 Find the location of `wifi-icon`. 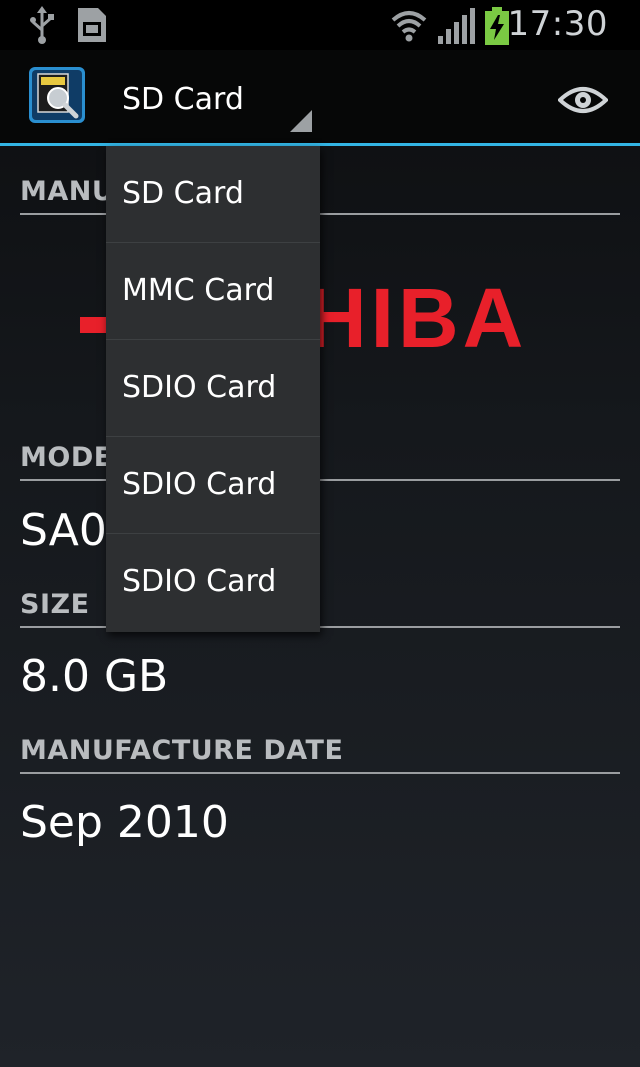

wifi-icon is located at coordinates (409, 26).